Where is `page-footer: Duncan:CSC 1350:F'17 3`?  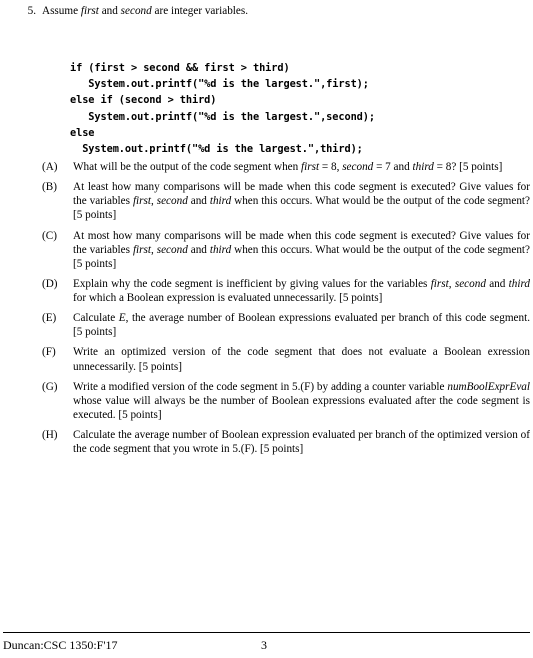 page-footer: Duncan:CSC 1350:F'17 3 is located at coordinates (266, 647).